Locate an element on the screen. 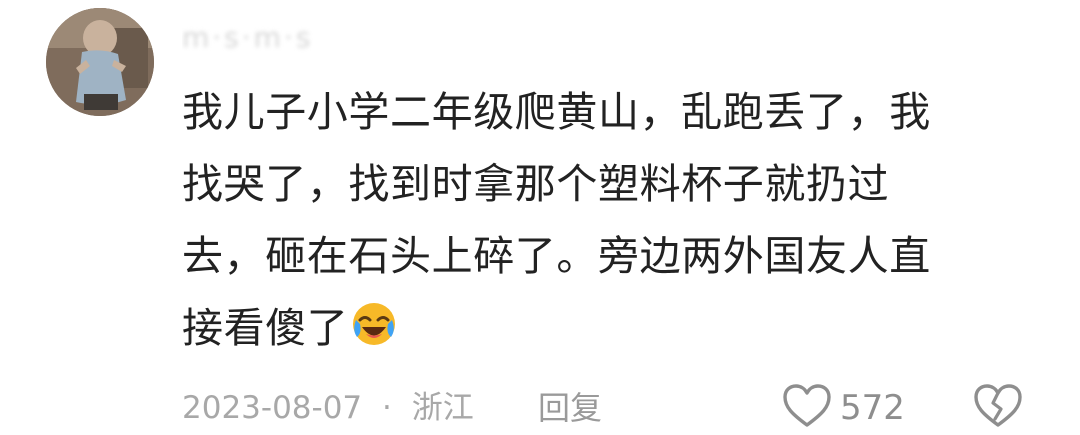 This screenshot has width=1080, height=435. broken-heart-icon is located at coordinates (998, 408).